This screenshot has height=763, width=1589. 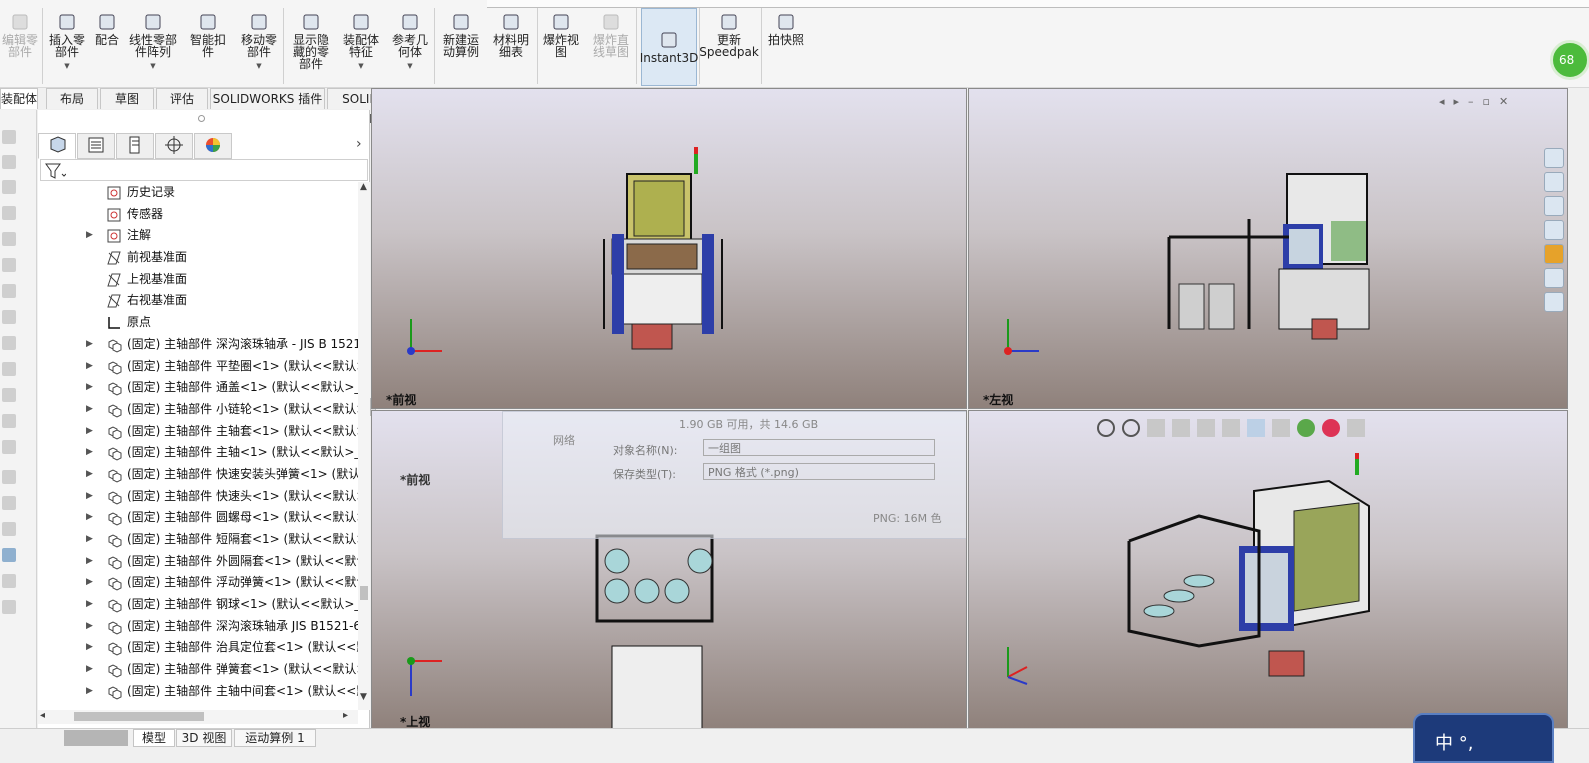 What do you see at coordinates (1106, 428) in the screenshot?
I see `zoom-to-fit-icon` at bounding box center [1106, 428].